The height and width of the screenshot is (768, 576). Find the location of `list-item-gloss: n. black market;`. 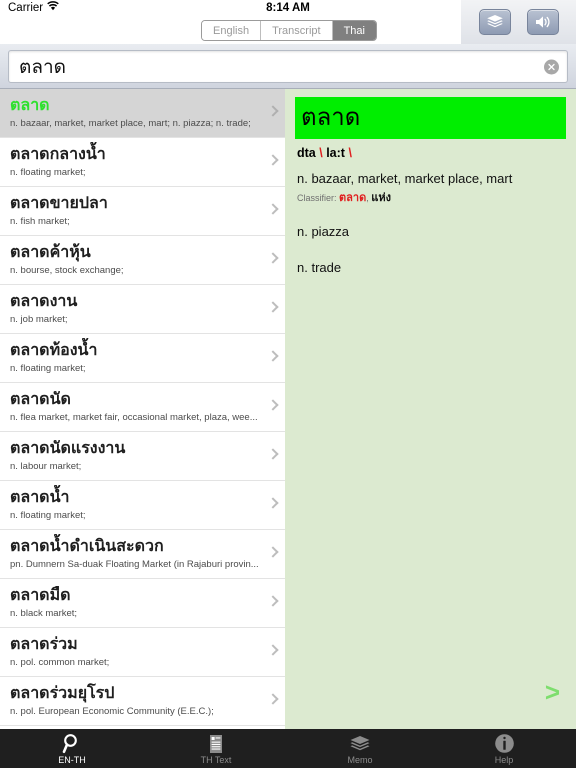

list-item-gloss: n. black market; is located at coordinates (44, 613).